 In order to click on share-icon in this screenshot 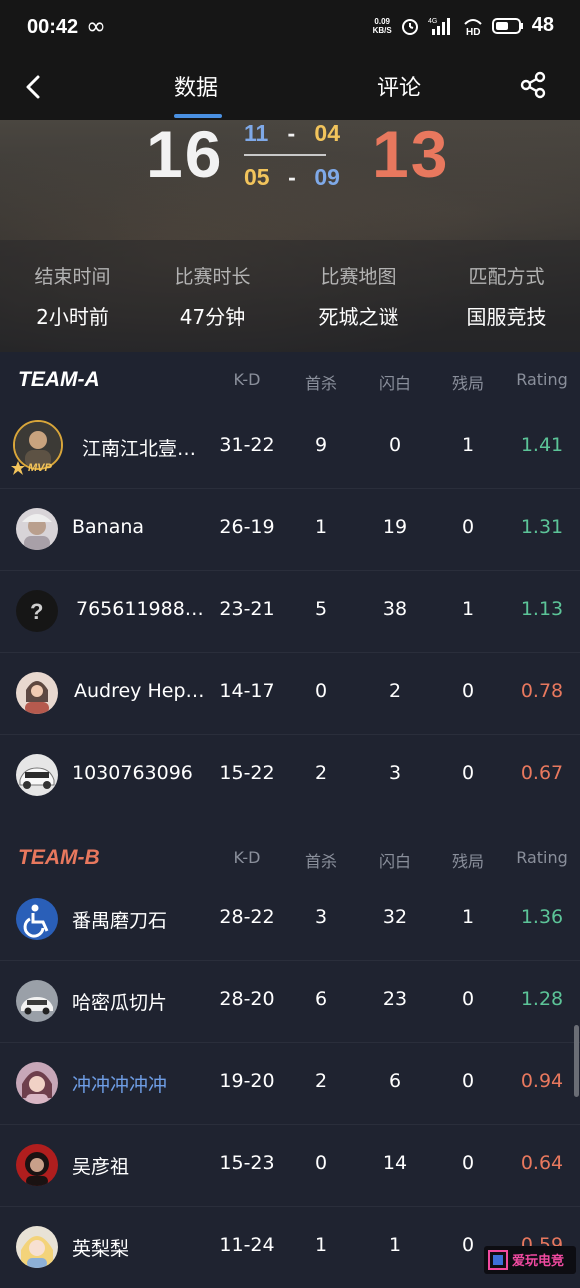, I will do `click(533, 85)`.